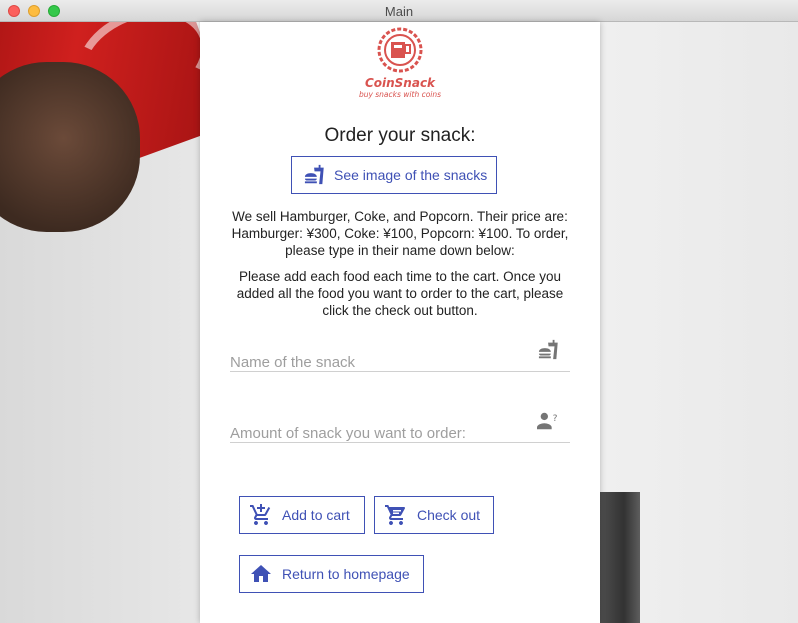 This screenshot has width=798, height=623. I want to click on window-titlebar: Main, so click(399, 11).